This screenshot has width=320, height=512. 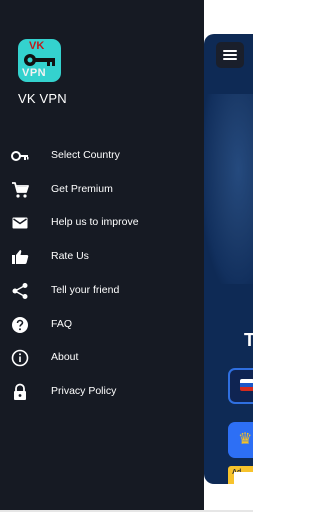 I want to click on premium-button: ♛, so click(x=240, y=440).